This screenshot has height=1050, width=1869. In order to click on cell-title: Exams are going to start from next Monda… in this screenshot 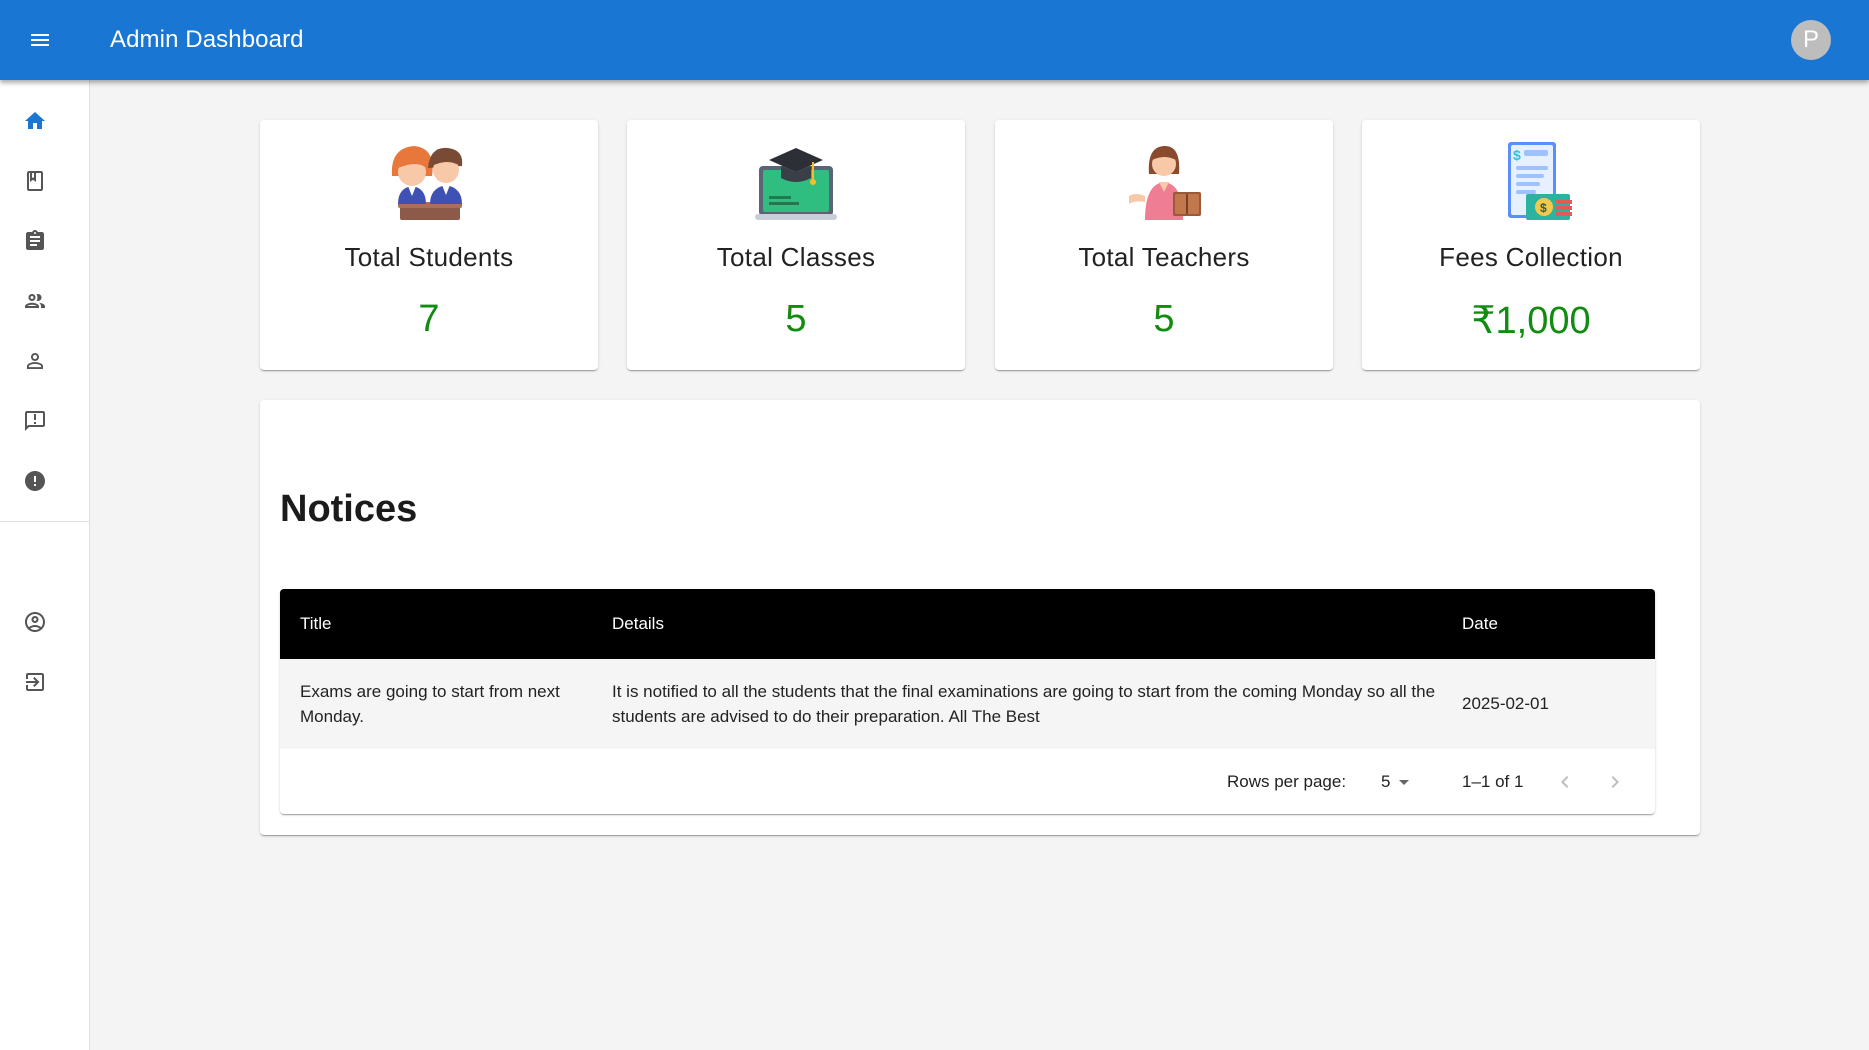, I will do `click(430, 704)`.